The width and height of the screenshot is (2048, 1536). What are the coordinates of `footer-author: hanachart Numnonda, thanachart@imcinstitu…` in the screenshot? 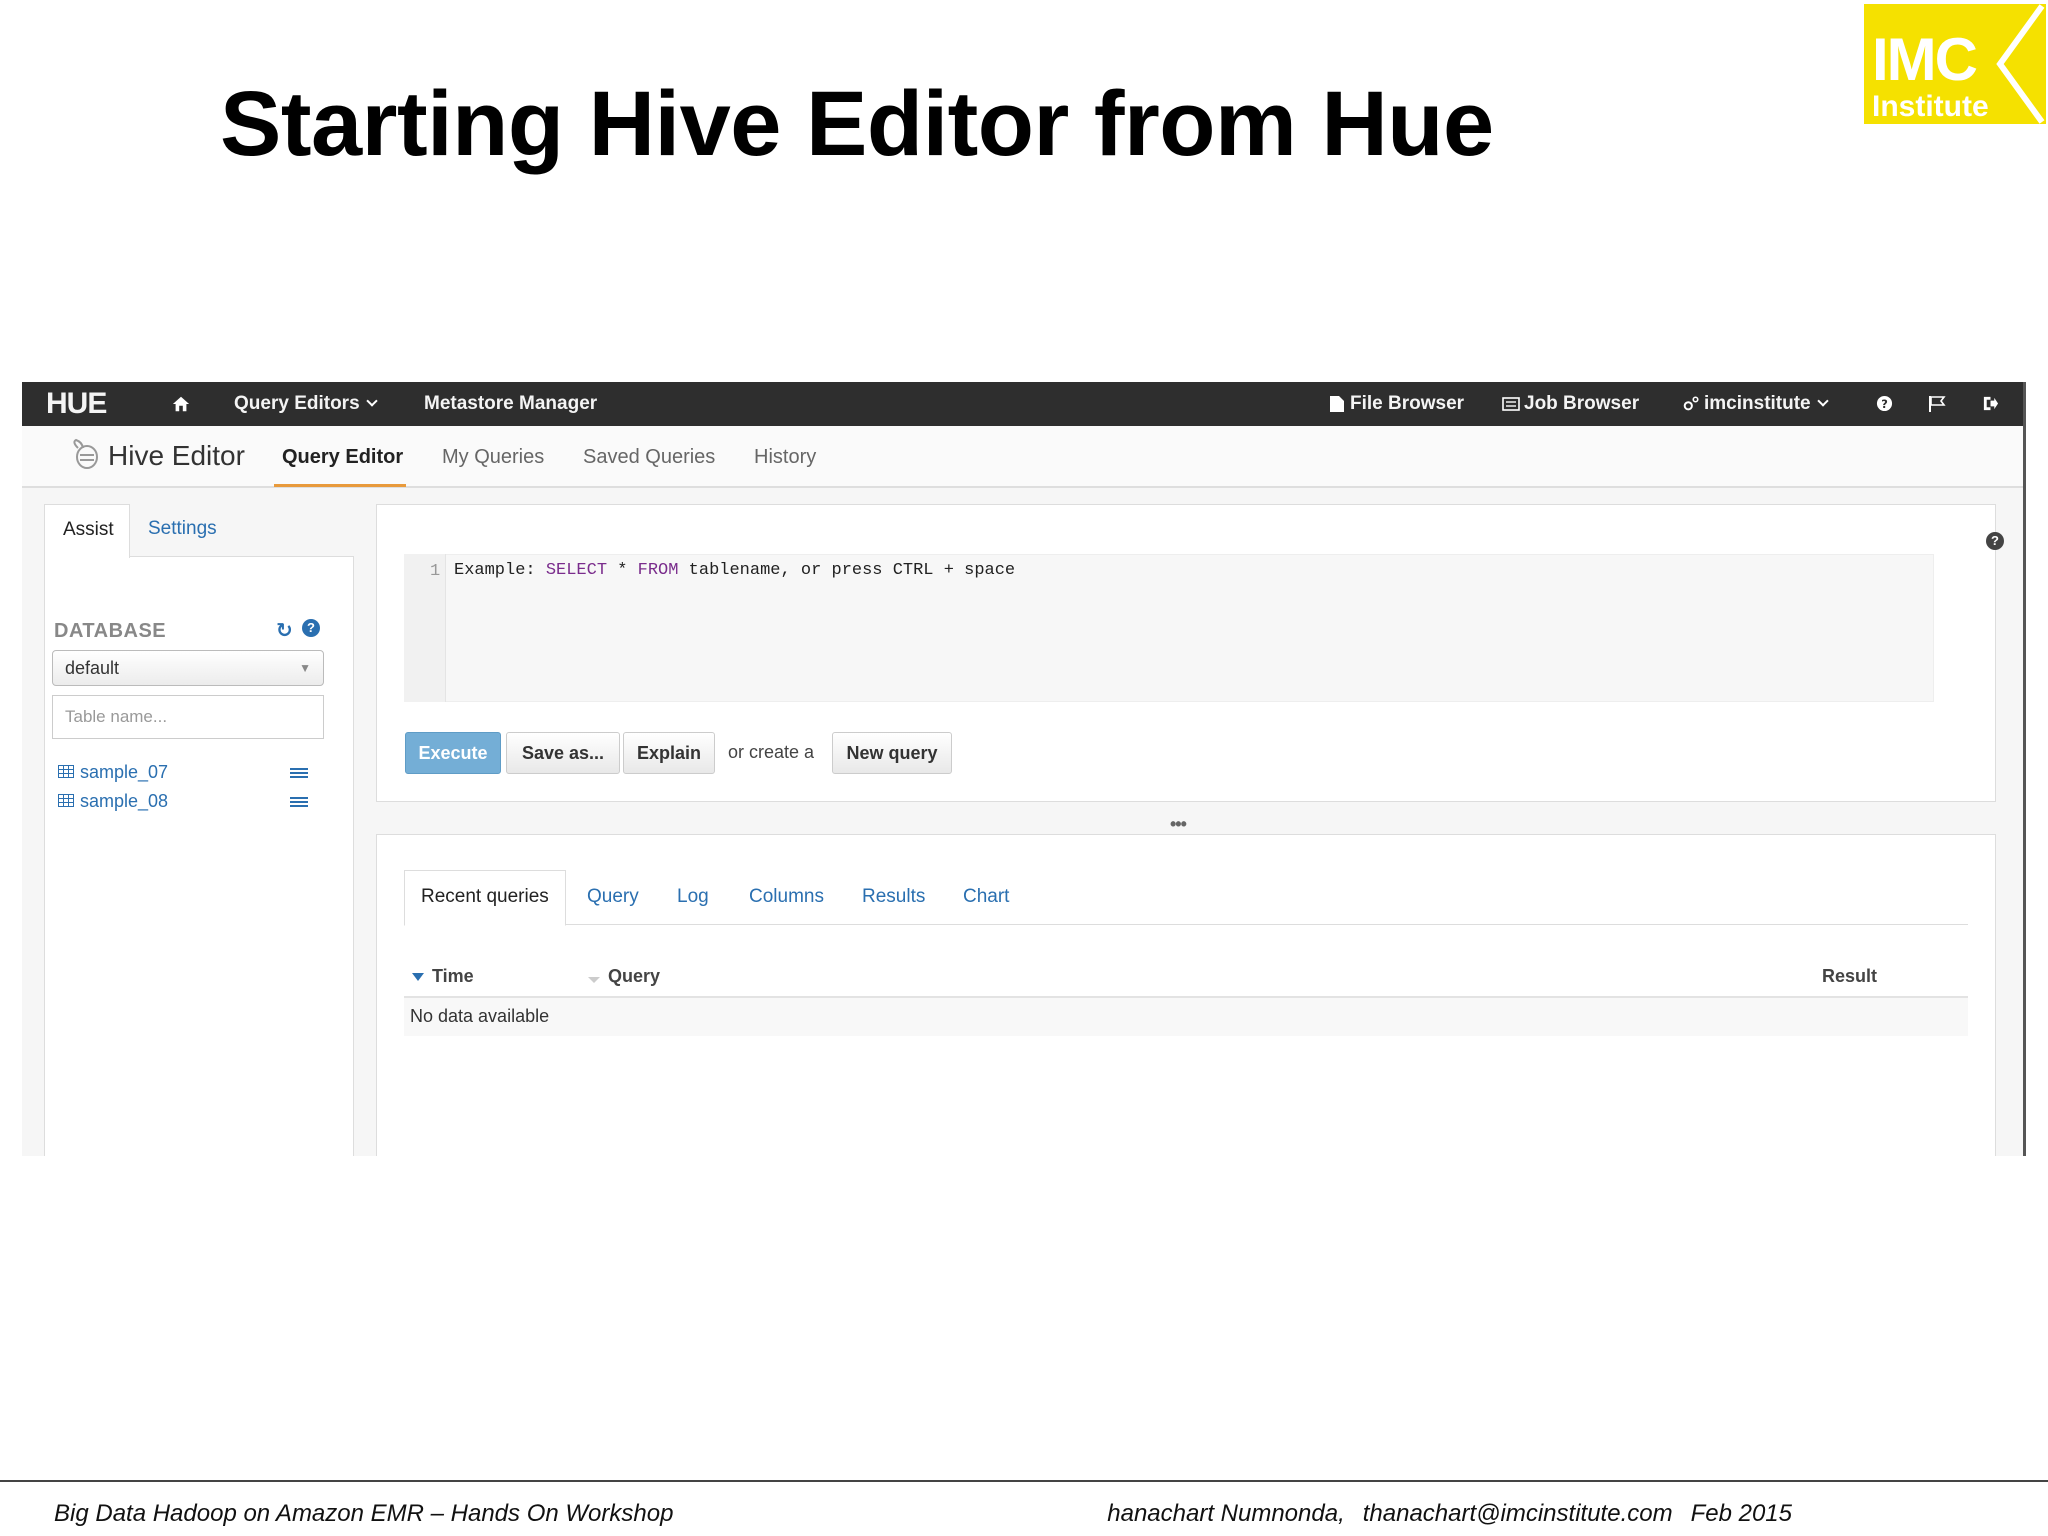 It's located at (1449, 1514).